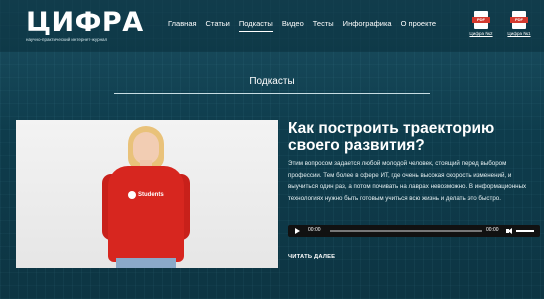 Image resolution: width=544 pixels, height=299 pixels. I want to click on duration-time: 00:00, so click(492, 230).